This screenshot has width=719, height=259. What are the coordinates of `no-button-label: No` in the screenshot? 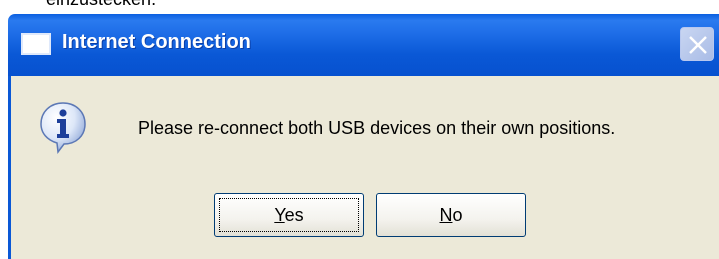 It's located at (451, 215).